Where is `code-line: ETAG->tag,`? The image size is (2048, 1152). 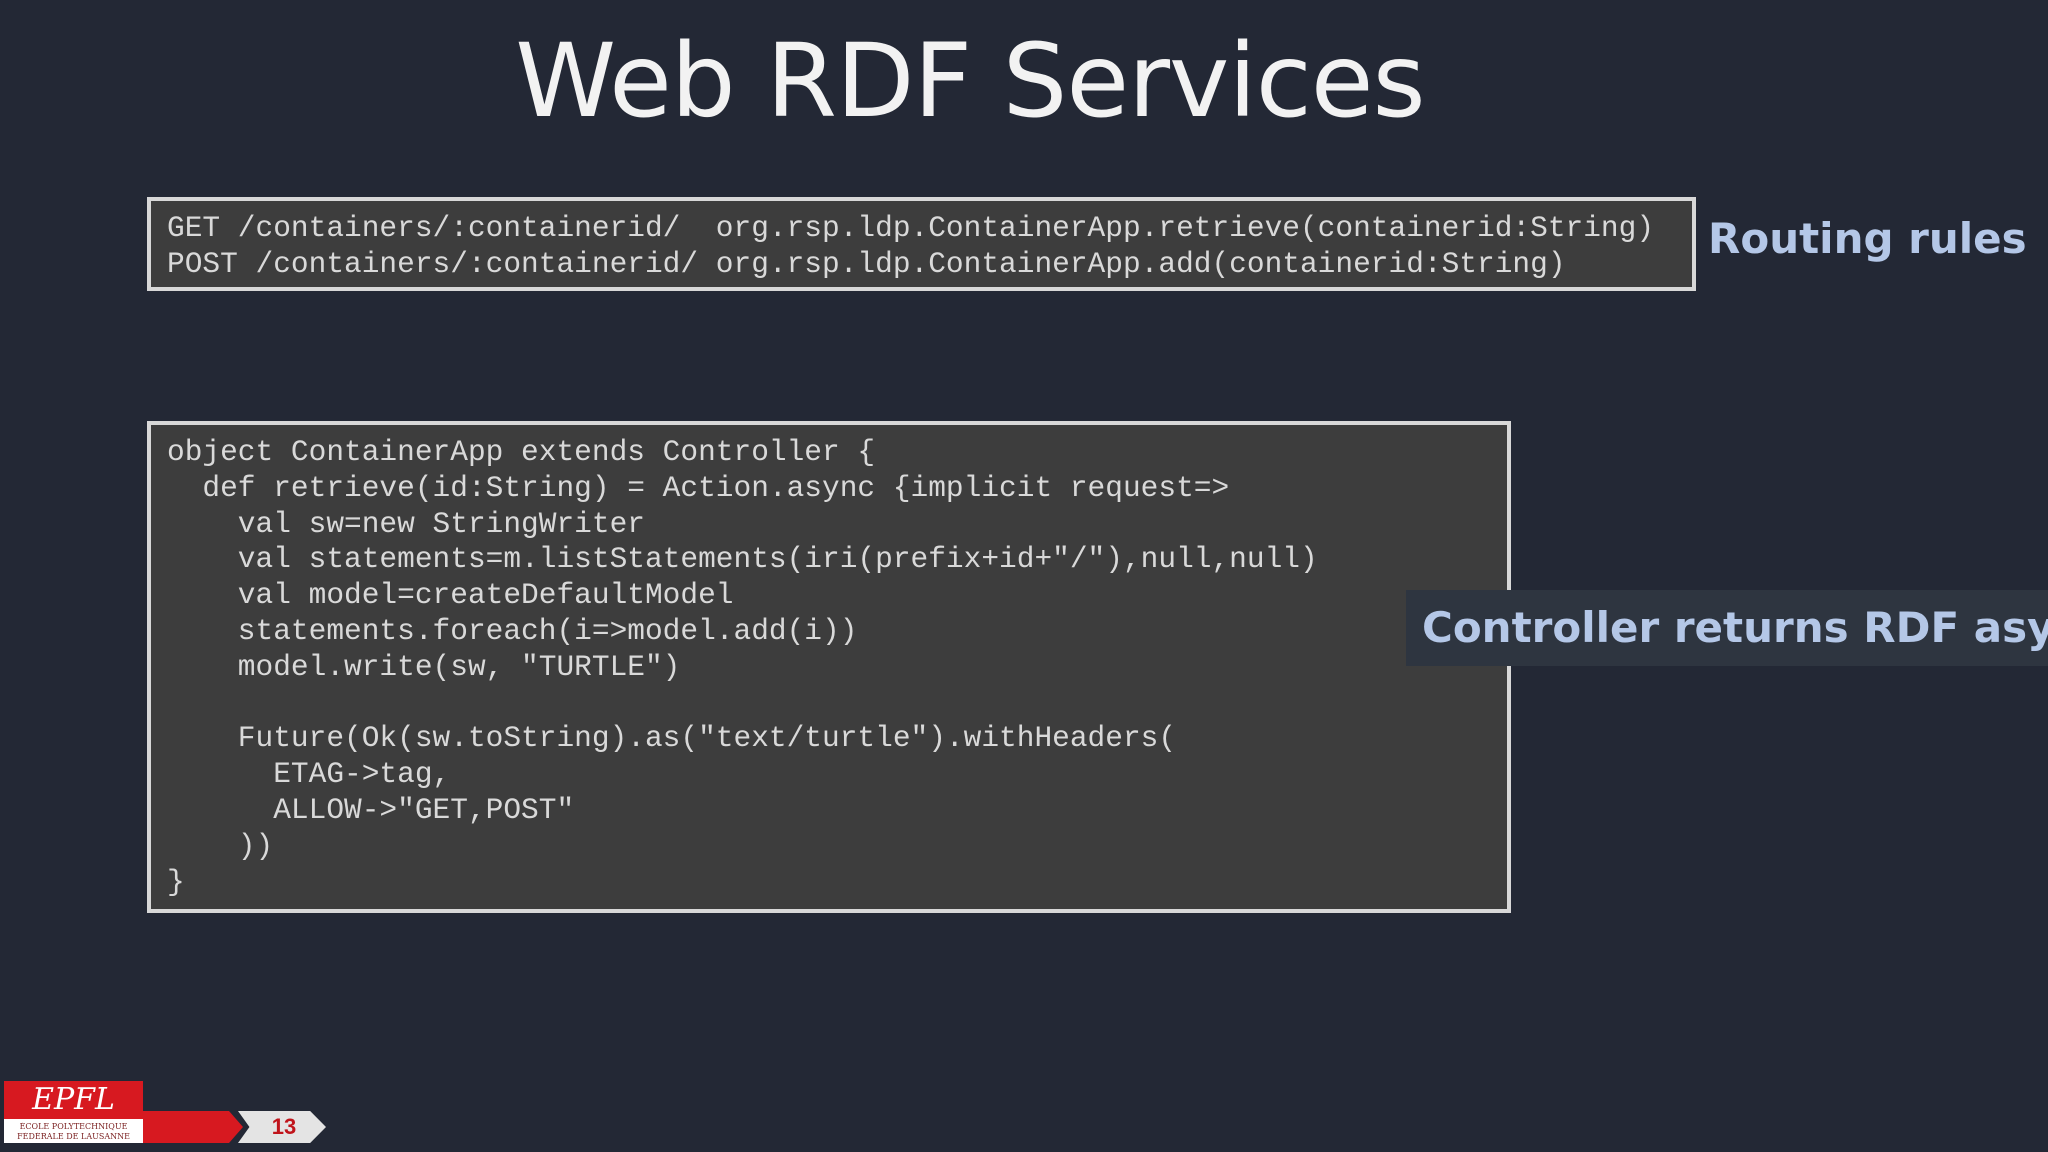 code-line: ETAG->tag, is located at coordinates (309, 774).